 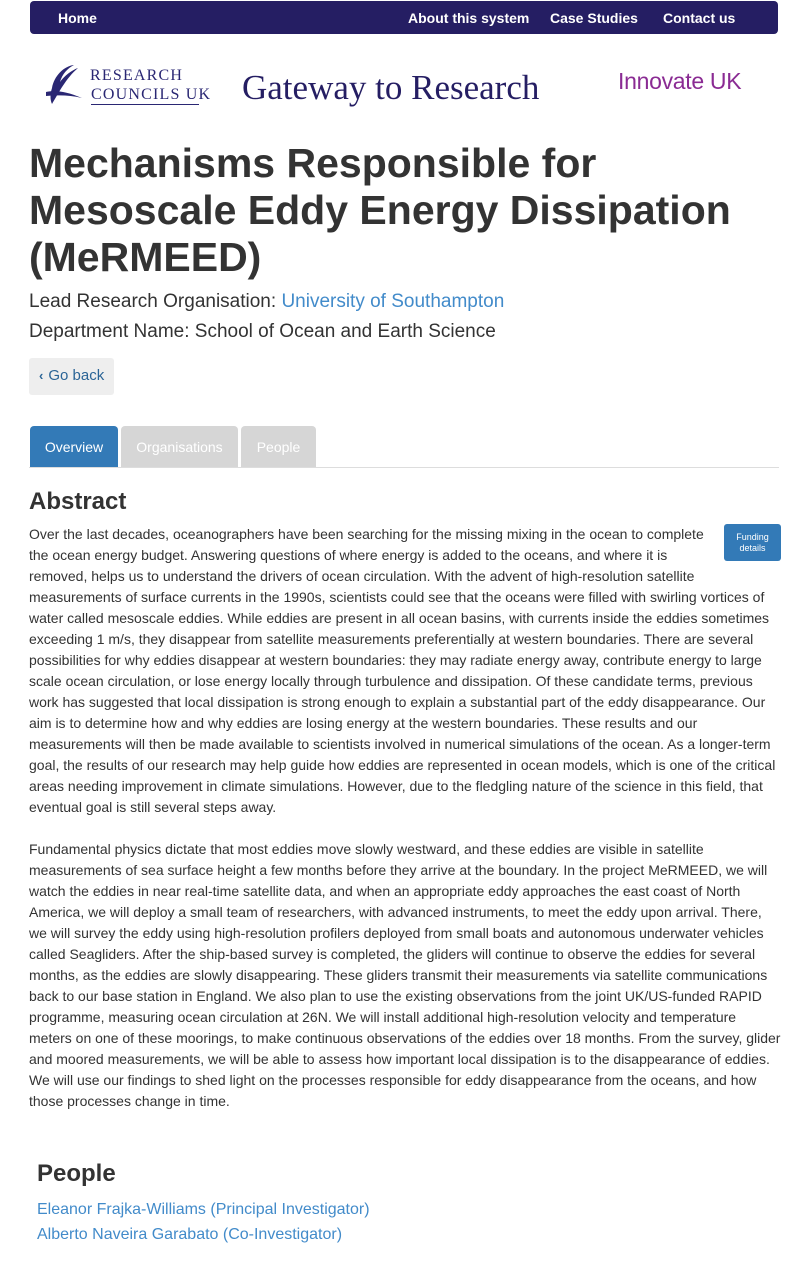 What do you see at coordinates (64, 84) in the screenshot?
I see `rcuk-swoosh-icon` at bounding box center [64, 84].